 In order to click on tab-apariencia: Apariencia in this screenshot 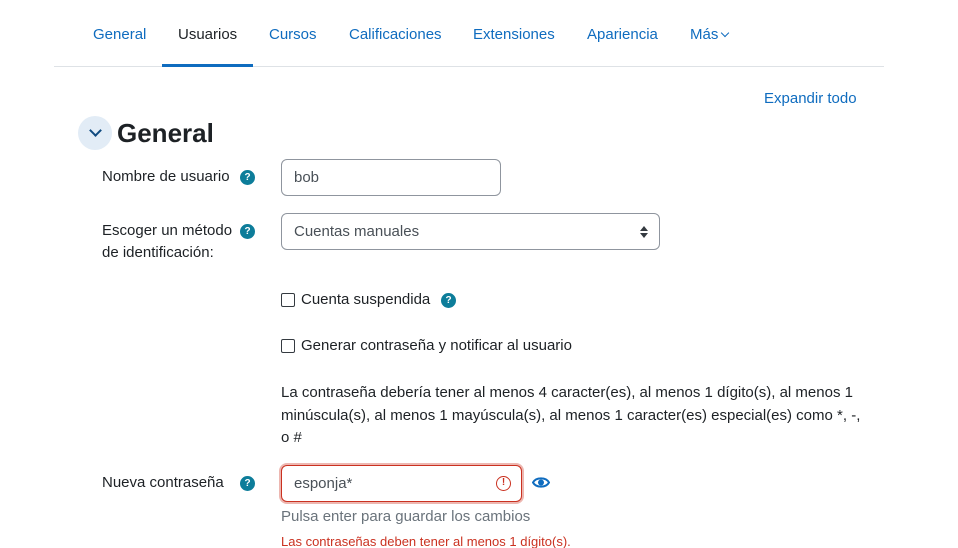, I will do `click(622, 33)`.